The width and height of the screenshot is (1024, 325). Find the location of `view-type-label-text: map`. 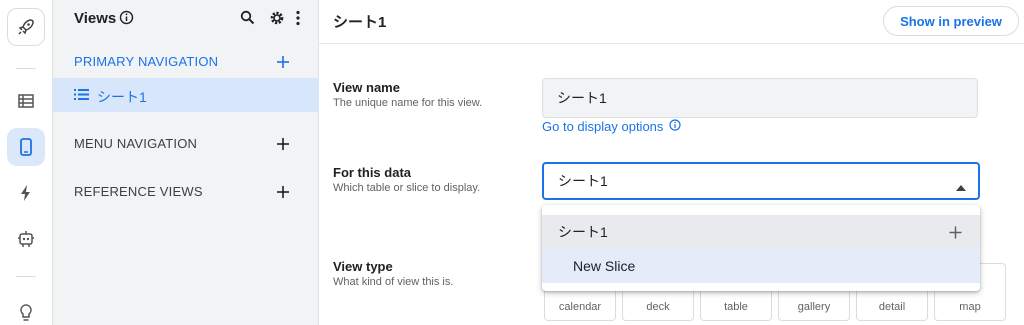

view-type-label-text: map is located at coordinates (970, 307).